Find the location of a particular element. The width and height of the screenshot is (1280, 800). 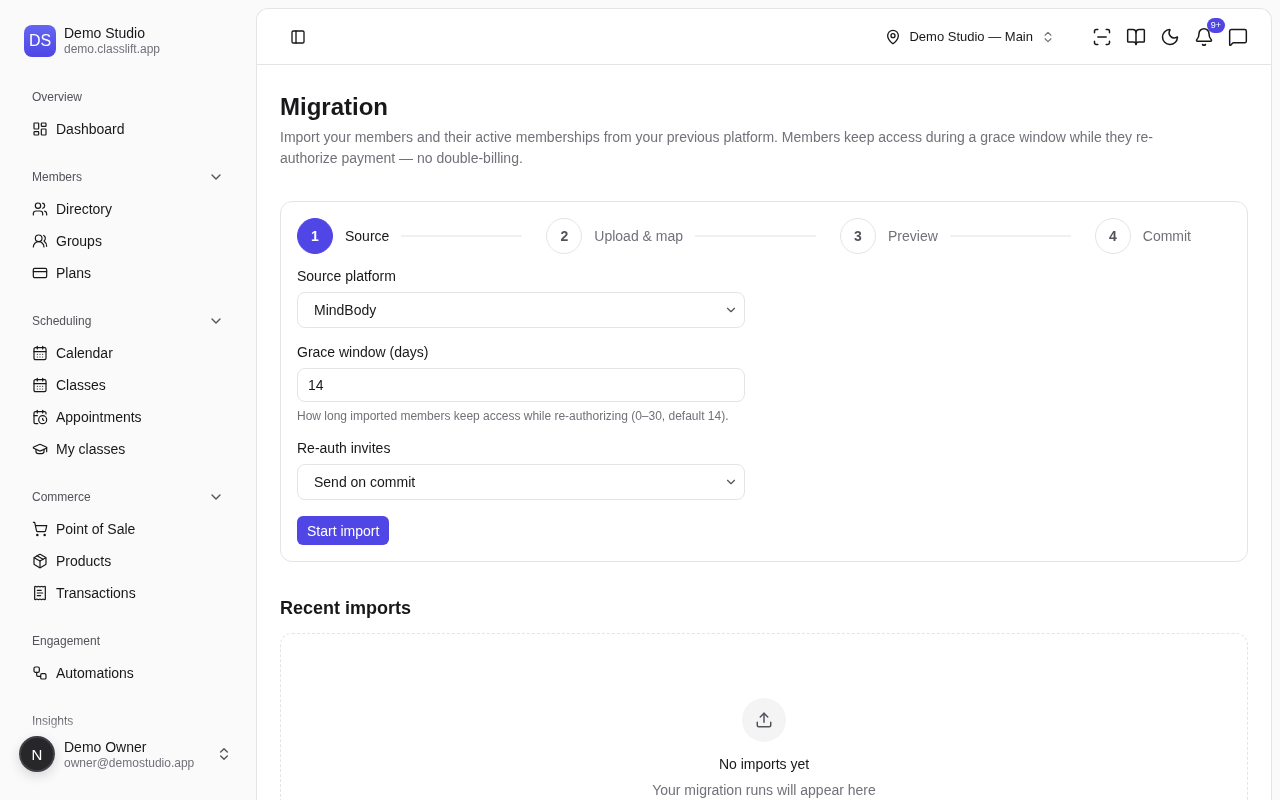

user-name: Demo Owner is located at coordinates (106, 746).